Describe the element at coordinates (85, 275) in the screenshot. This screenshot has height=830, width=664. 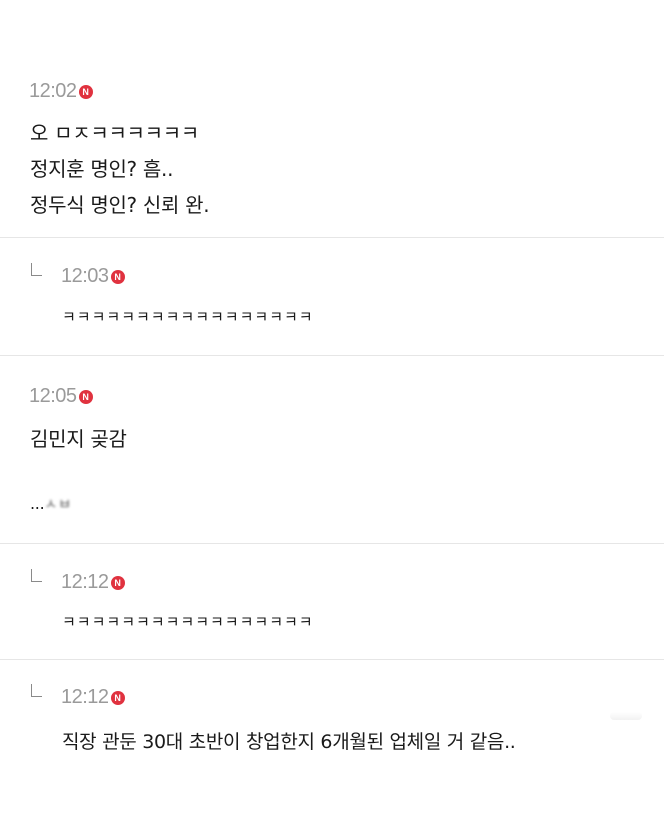
I see `comment-time: 12:03` at that location.